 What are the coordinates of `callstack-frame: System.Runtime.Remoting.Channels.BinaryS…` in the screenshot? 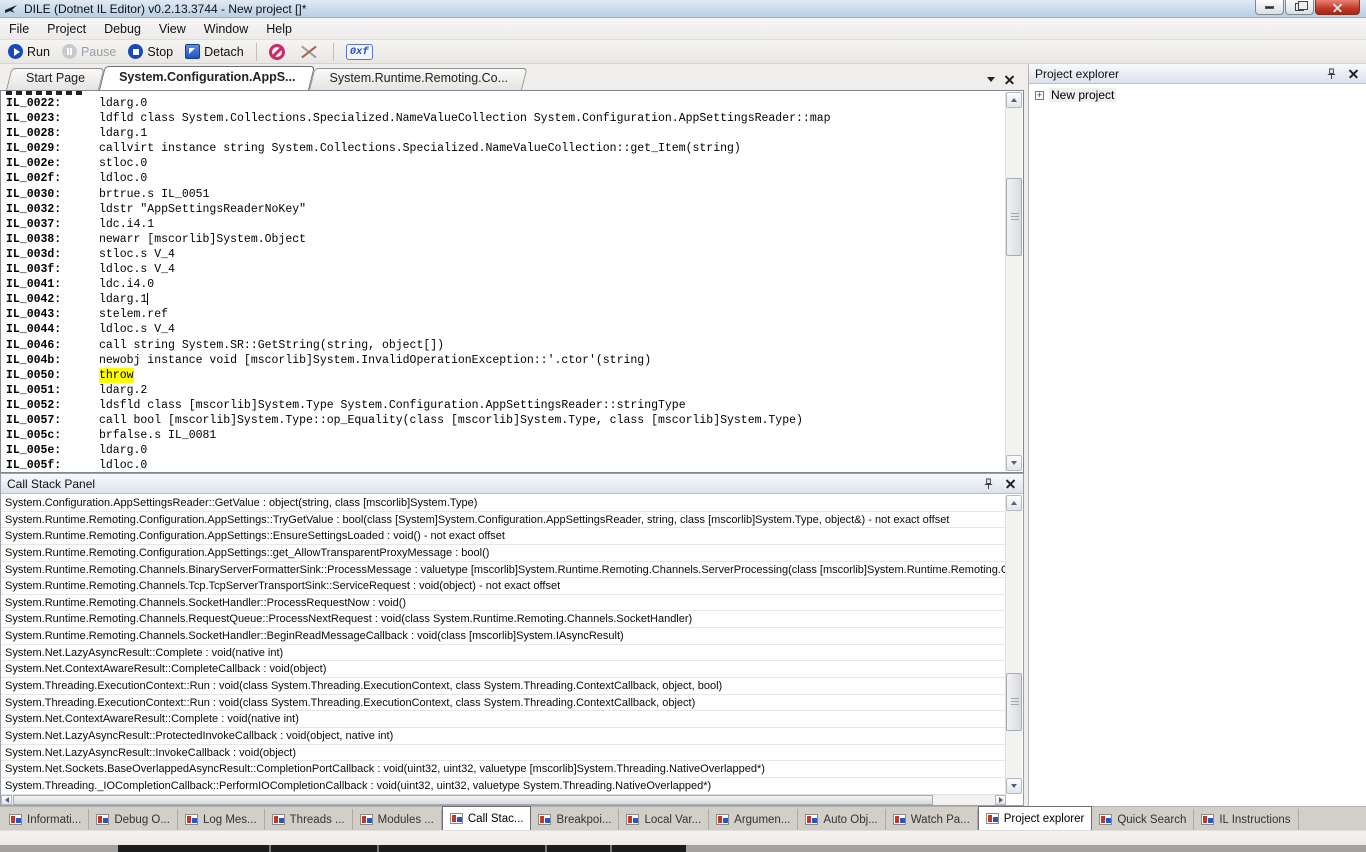 It's located at (503, 570).